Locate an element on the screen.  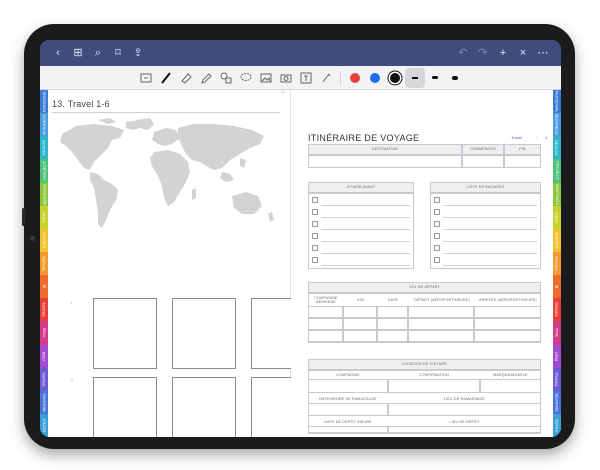
text-icon is located at coordinates (306, 78).